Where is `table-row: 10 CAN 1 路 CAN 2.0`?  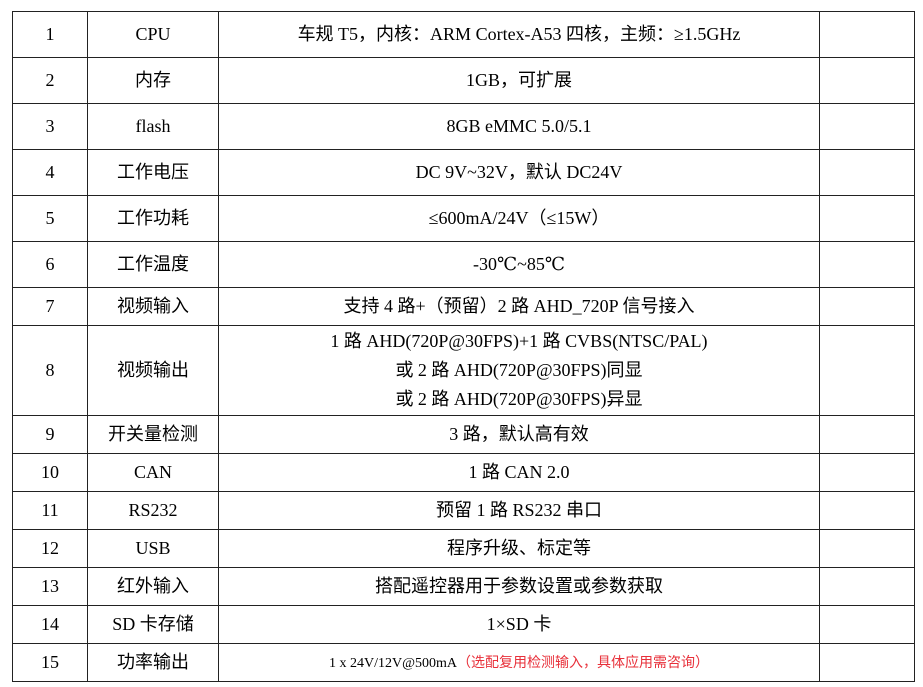 table-row: 10 CAN 1 路 CAN 2.0 is located at coordinates (463, 472).